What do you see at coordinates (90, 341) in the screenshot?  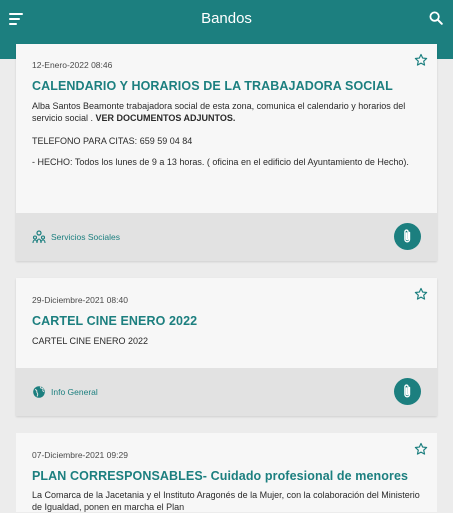 I see `card-text: CARTEL CINE ENERO 2022` at bounding box center [90, 341].